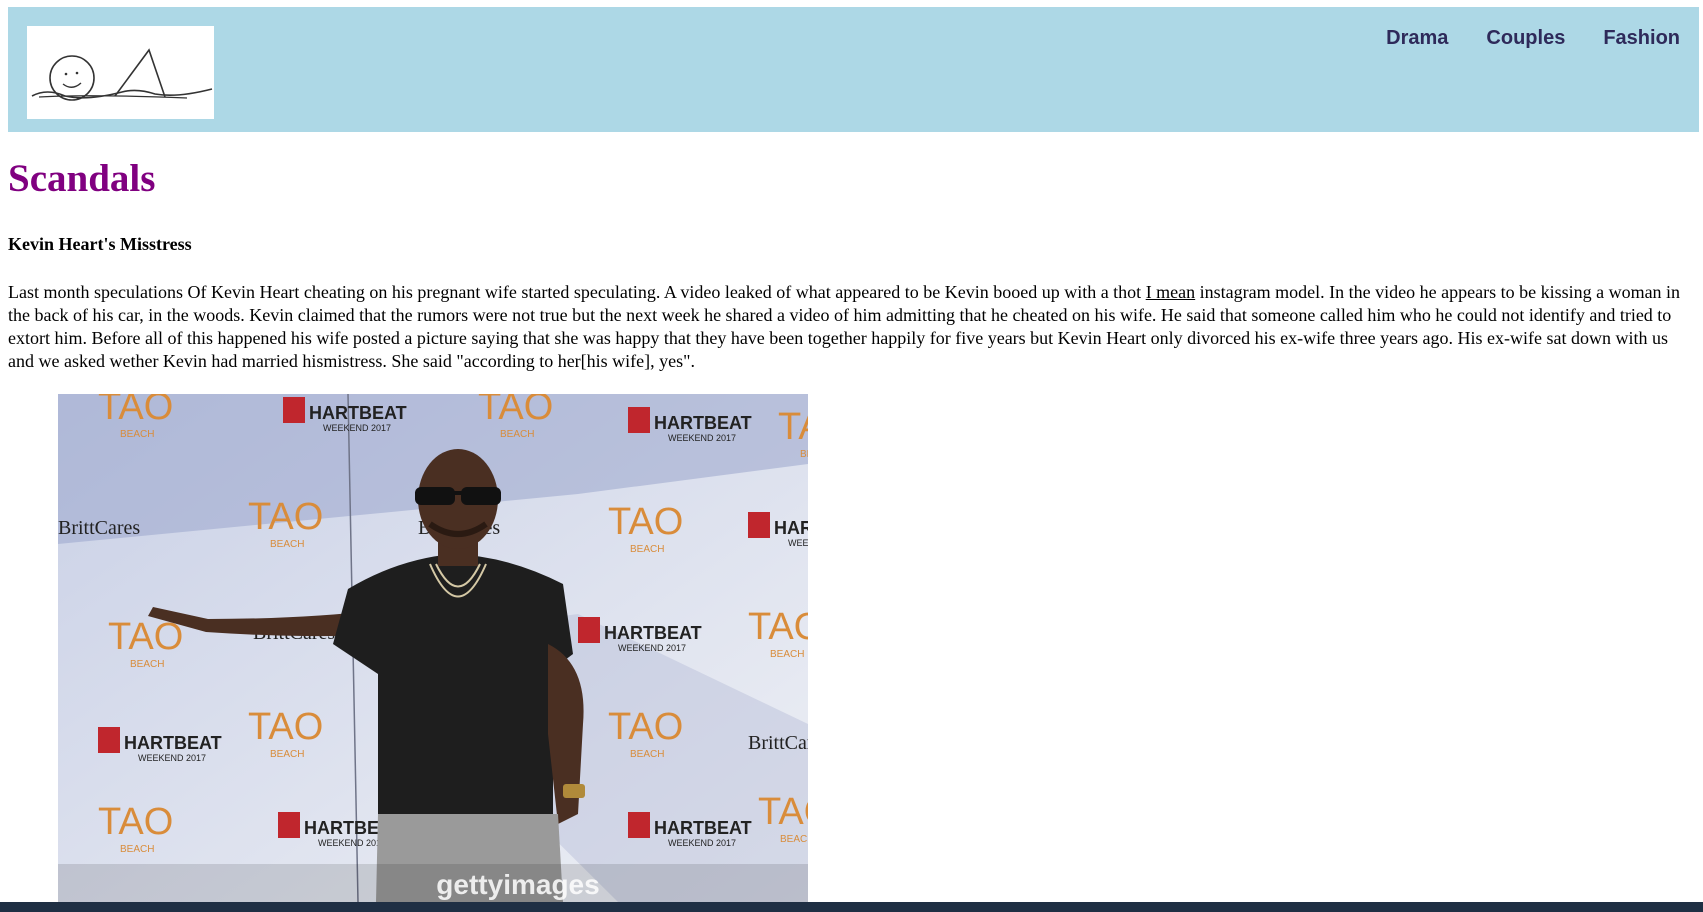 This screenshot has width=1703, height=912. Describe the element at coordinates (517, 884) in the screenshot. I see `watermark-text: gettyimages` at that location.